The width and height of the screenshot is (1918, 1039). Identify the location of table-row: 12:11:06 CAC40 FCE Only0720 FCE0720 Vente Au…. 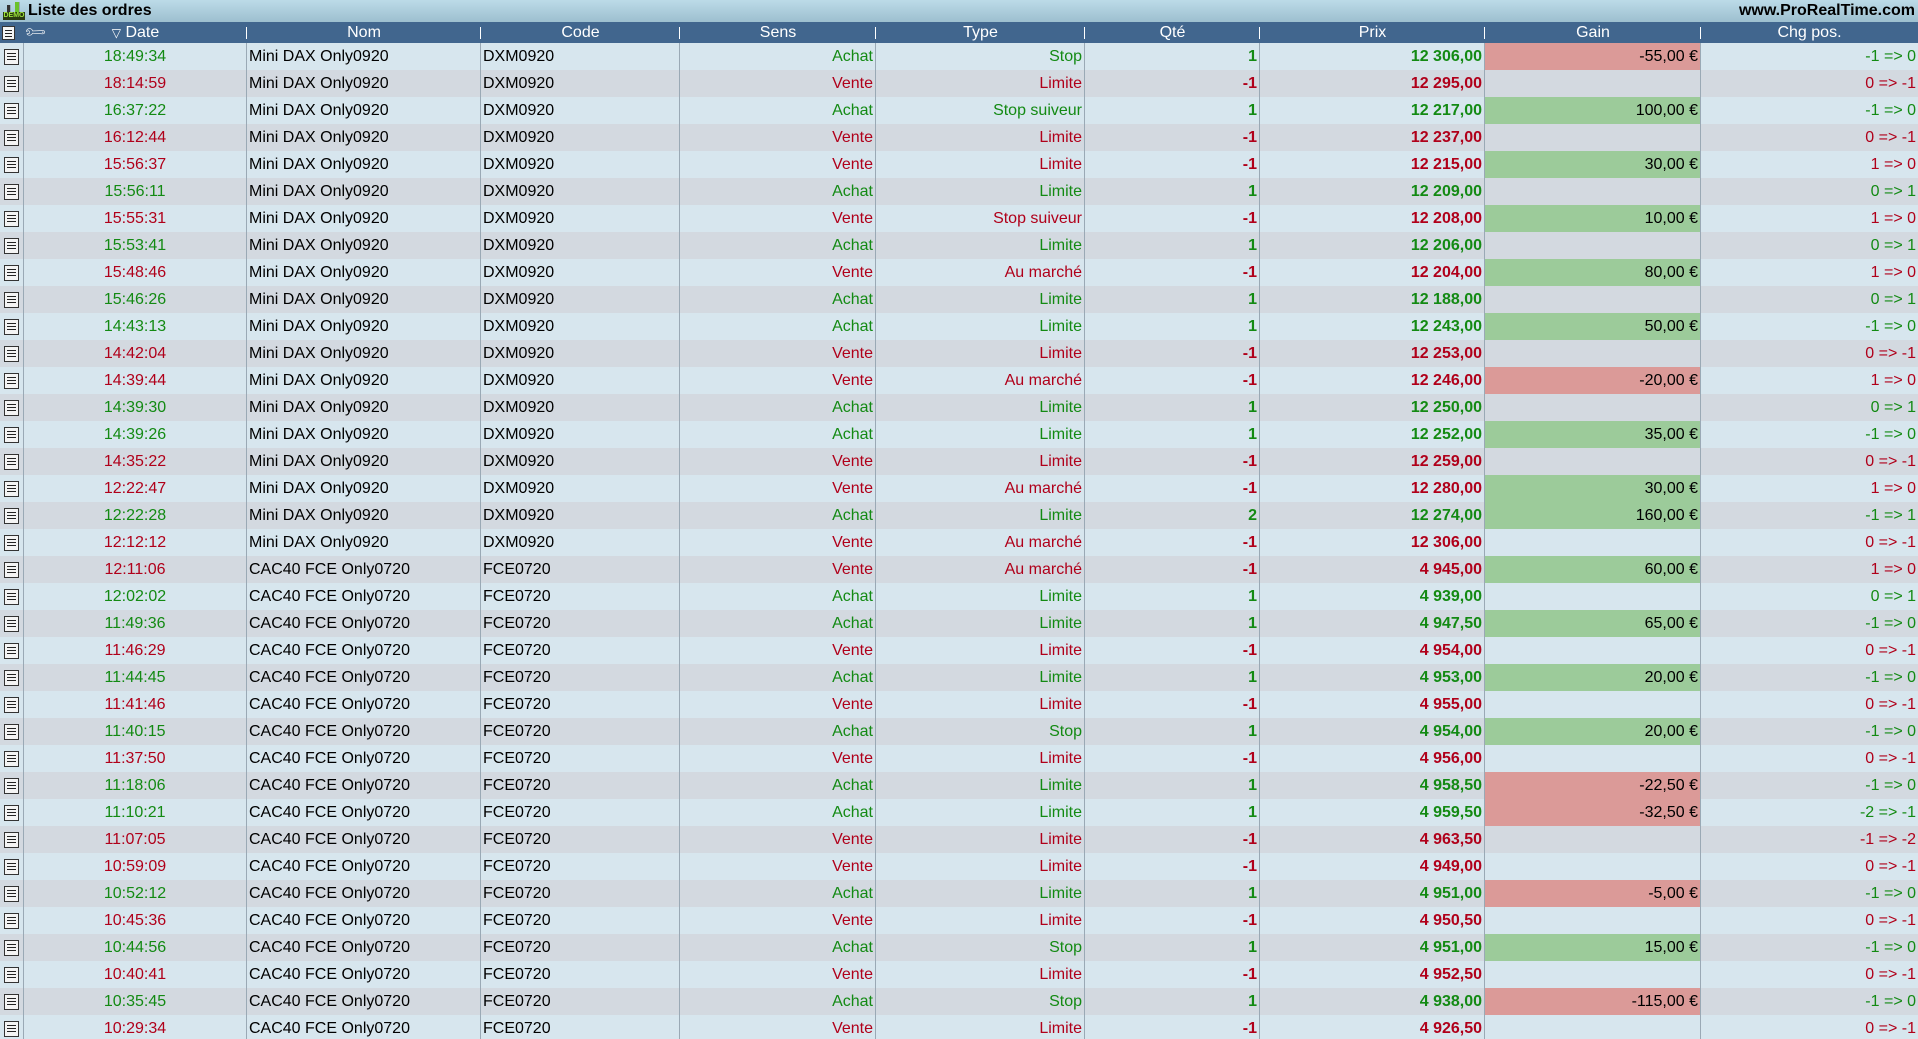
(959, 569).